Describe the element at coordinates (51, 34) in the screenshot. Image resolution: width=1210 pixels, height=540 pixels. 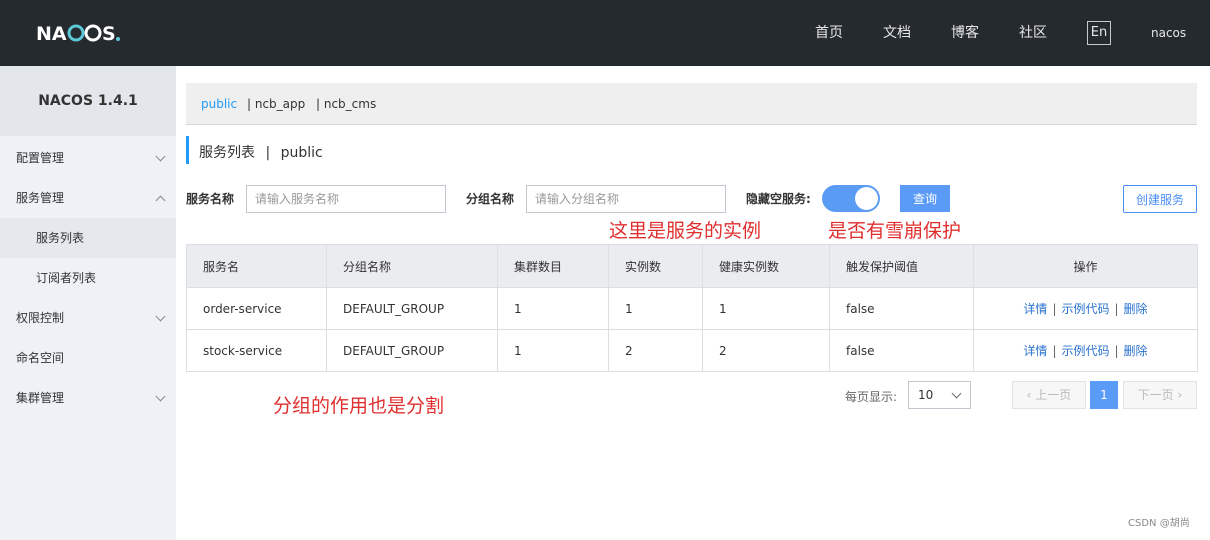
I see `svg-text: NA` at that location.